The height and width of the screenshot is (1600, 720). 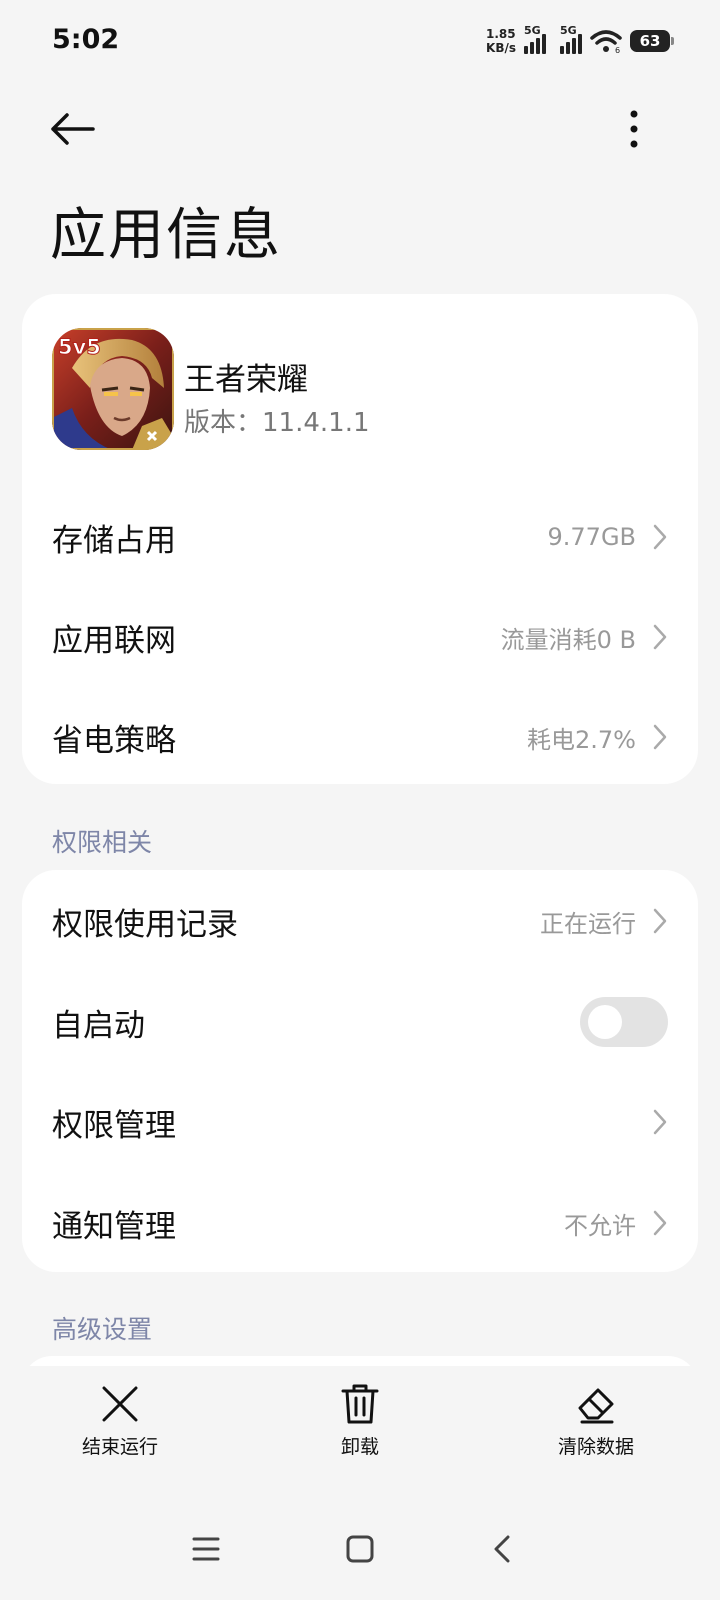 What do you see at coordinates (359, 1447) in the screenshot?
I see `action-label: 卸载` at bounding box center [359, 1447].